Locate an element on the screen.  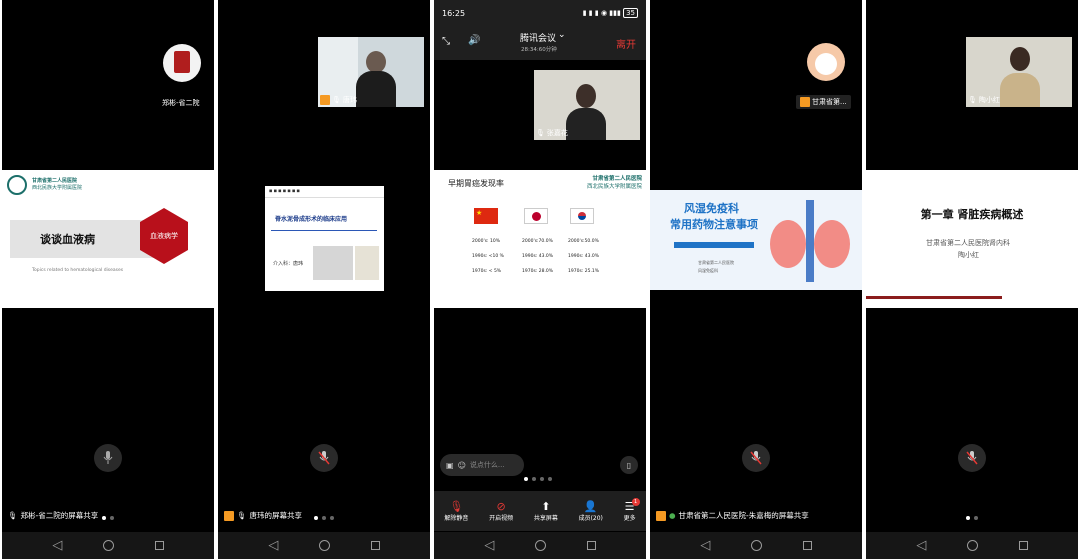
shared-slide: 风湿免疫科 常用药物注意事项 甘肃省第二人民医院 风湿免疫科 is located at coordinates (756, 240).